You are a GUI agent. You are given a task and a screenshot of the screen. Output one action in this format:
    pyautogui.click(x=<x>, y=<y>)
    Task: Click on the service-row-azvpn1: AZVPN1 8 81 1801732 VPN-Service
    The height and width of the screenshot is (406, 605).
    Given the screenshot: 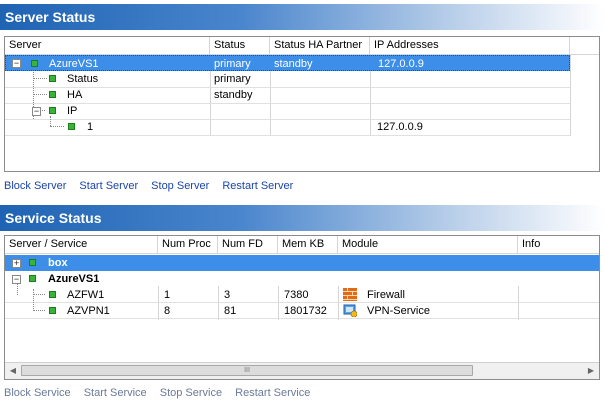 What is the action you would take?
    pyautogui.click(x=302, y=311)
    